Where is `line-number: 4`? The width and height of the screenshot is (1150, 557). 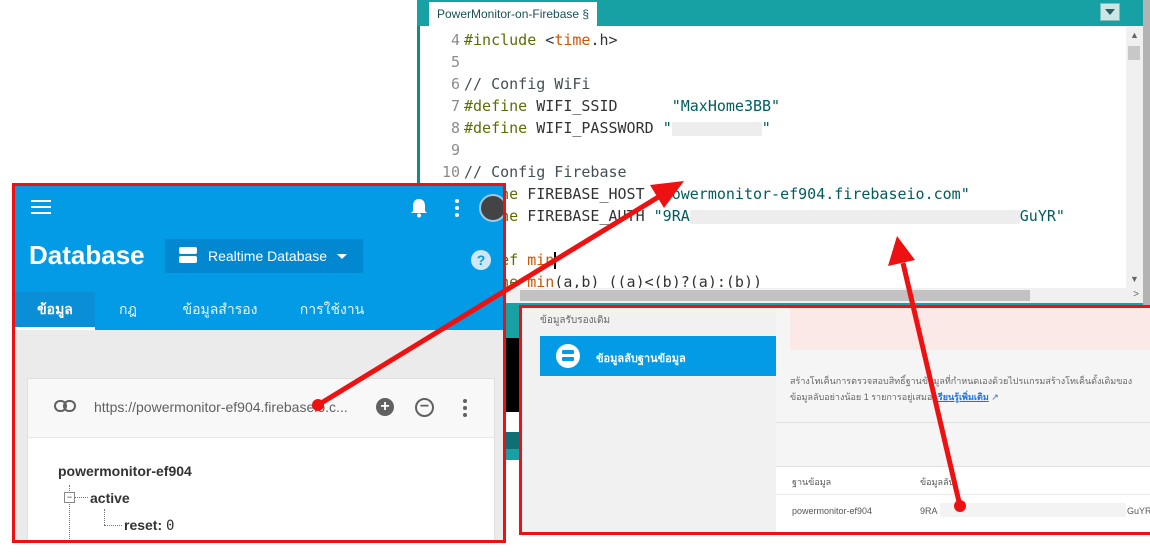
line-number: 4 is located at coordinates (455, 40).